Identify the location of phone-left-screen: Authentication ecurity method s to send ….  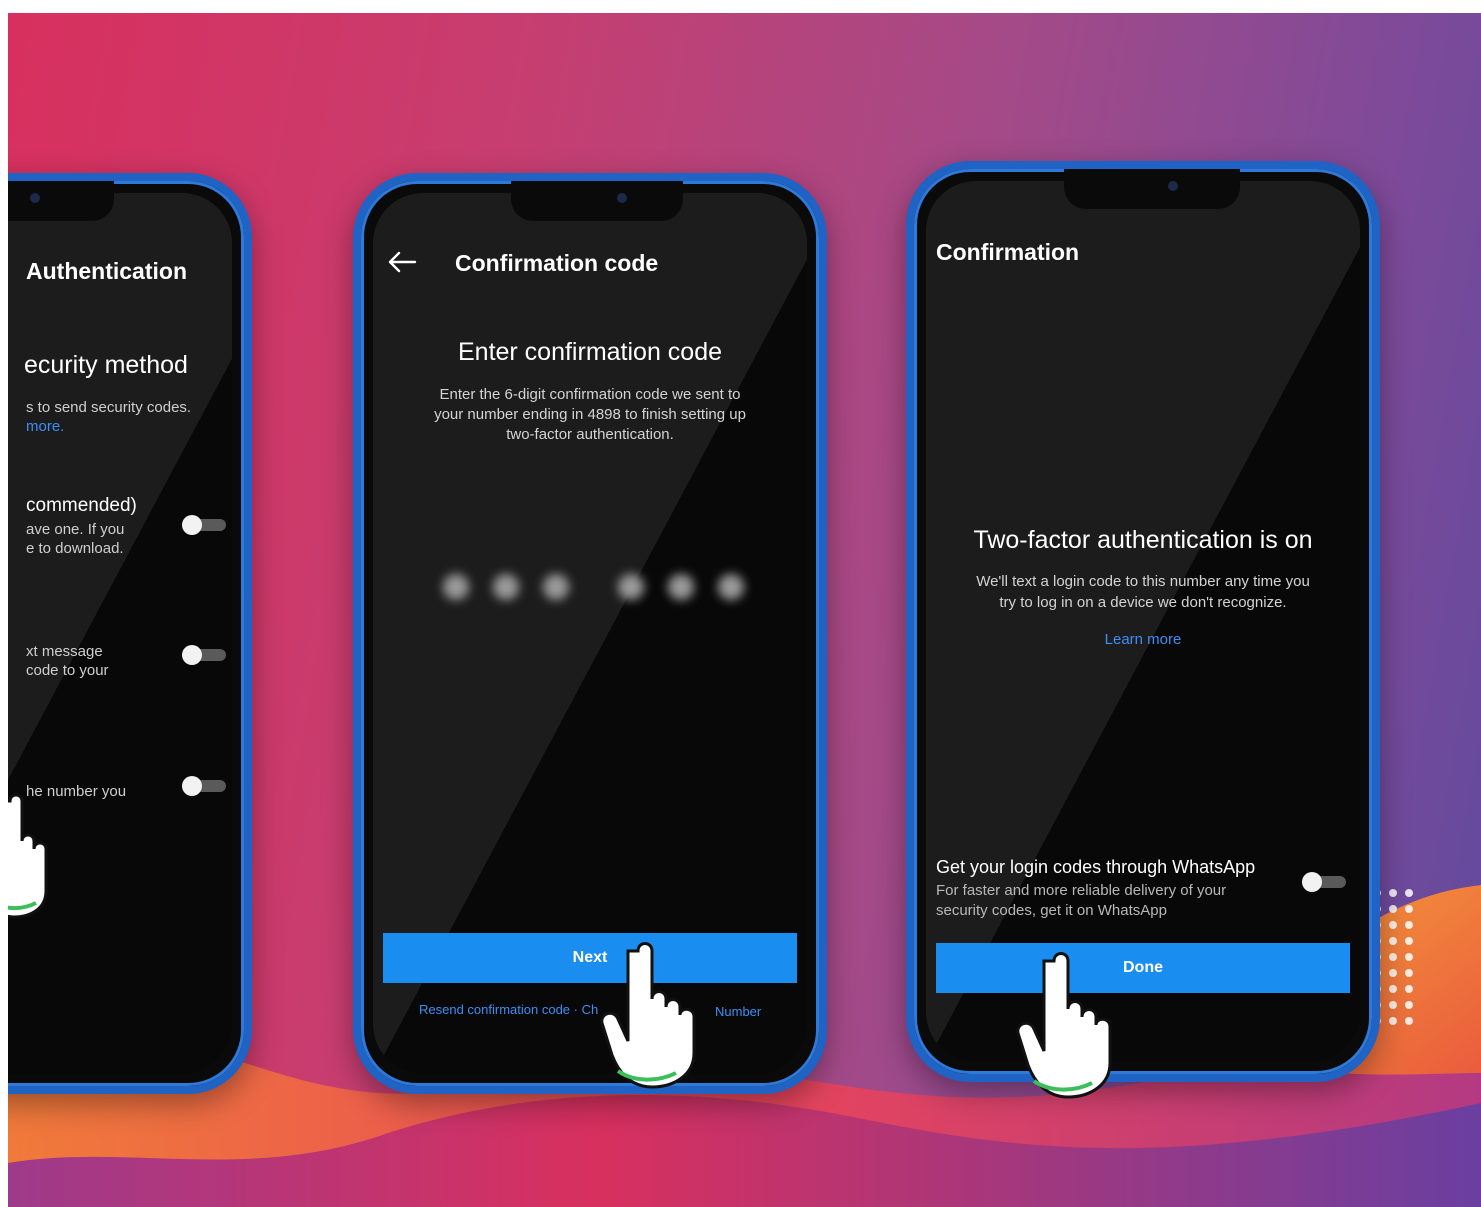
(120, 633).